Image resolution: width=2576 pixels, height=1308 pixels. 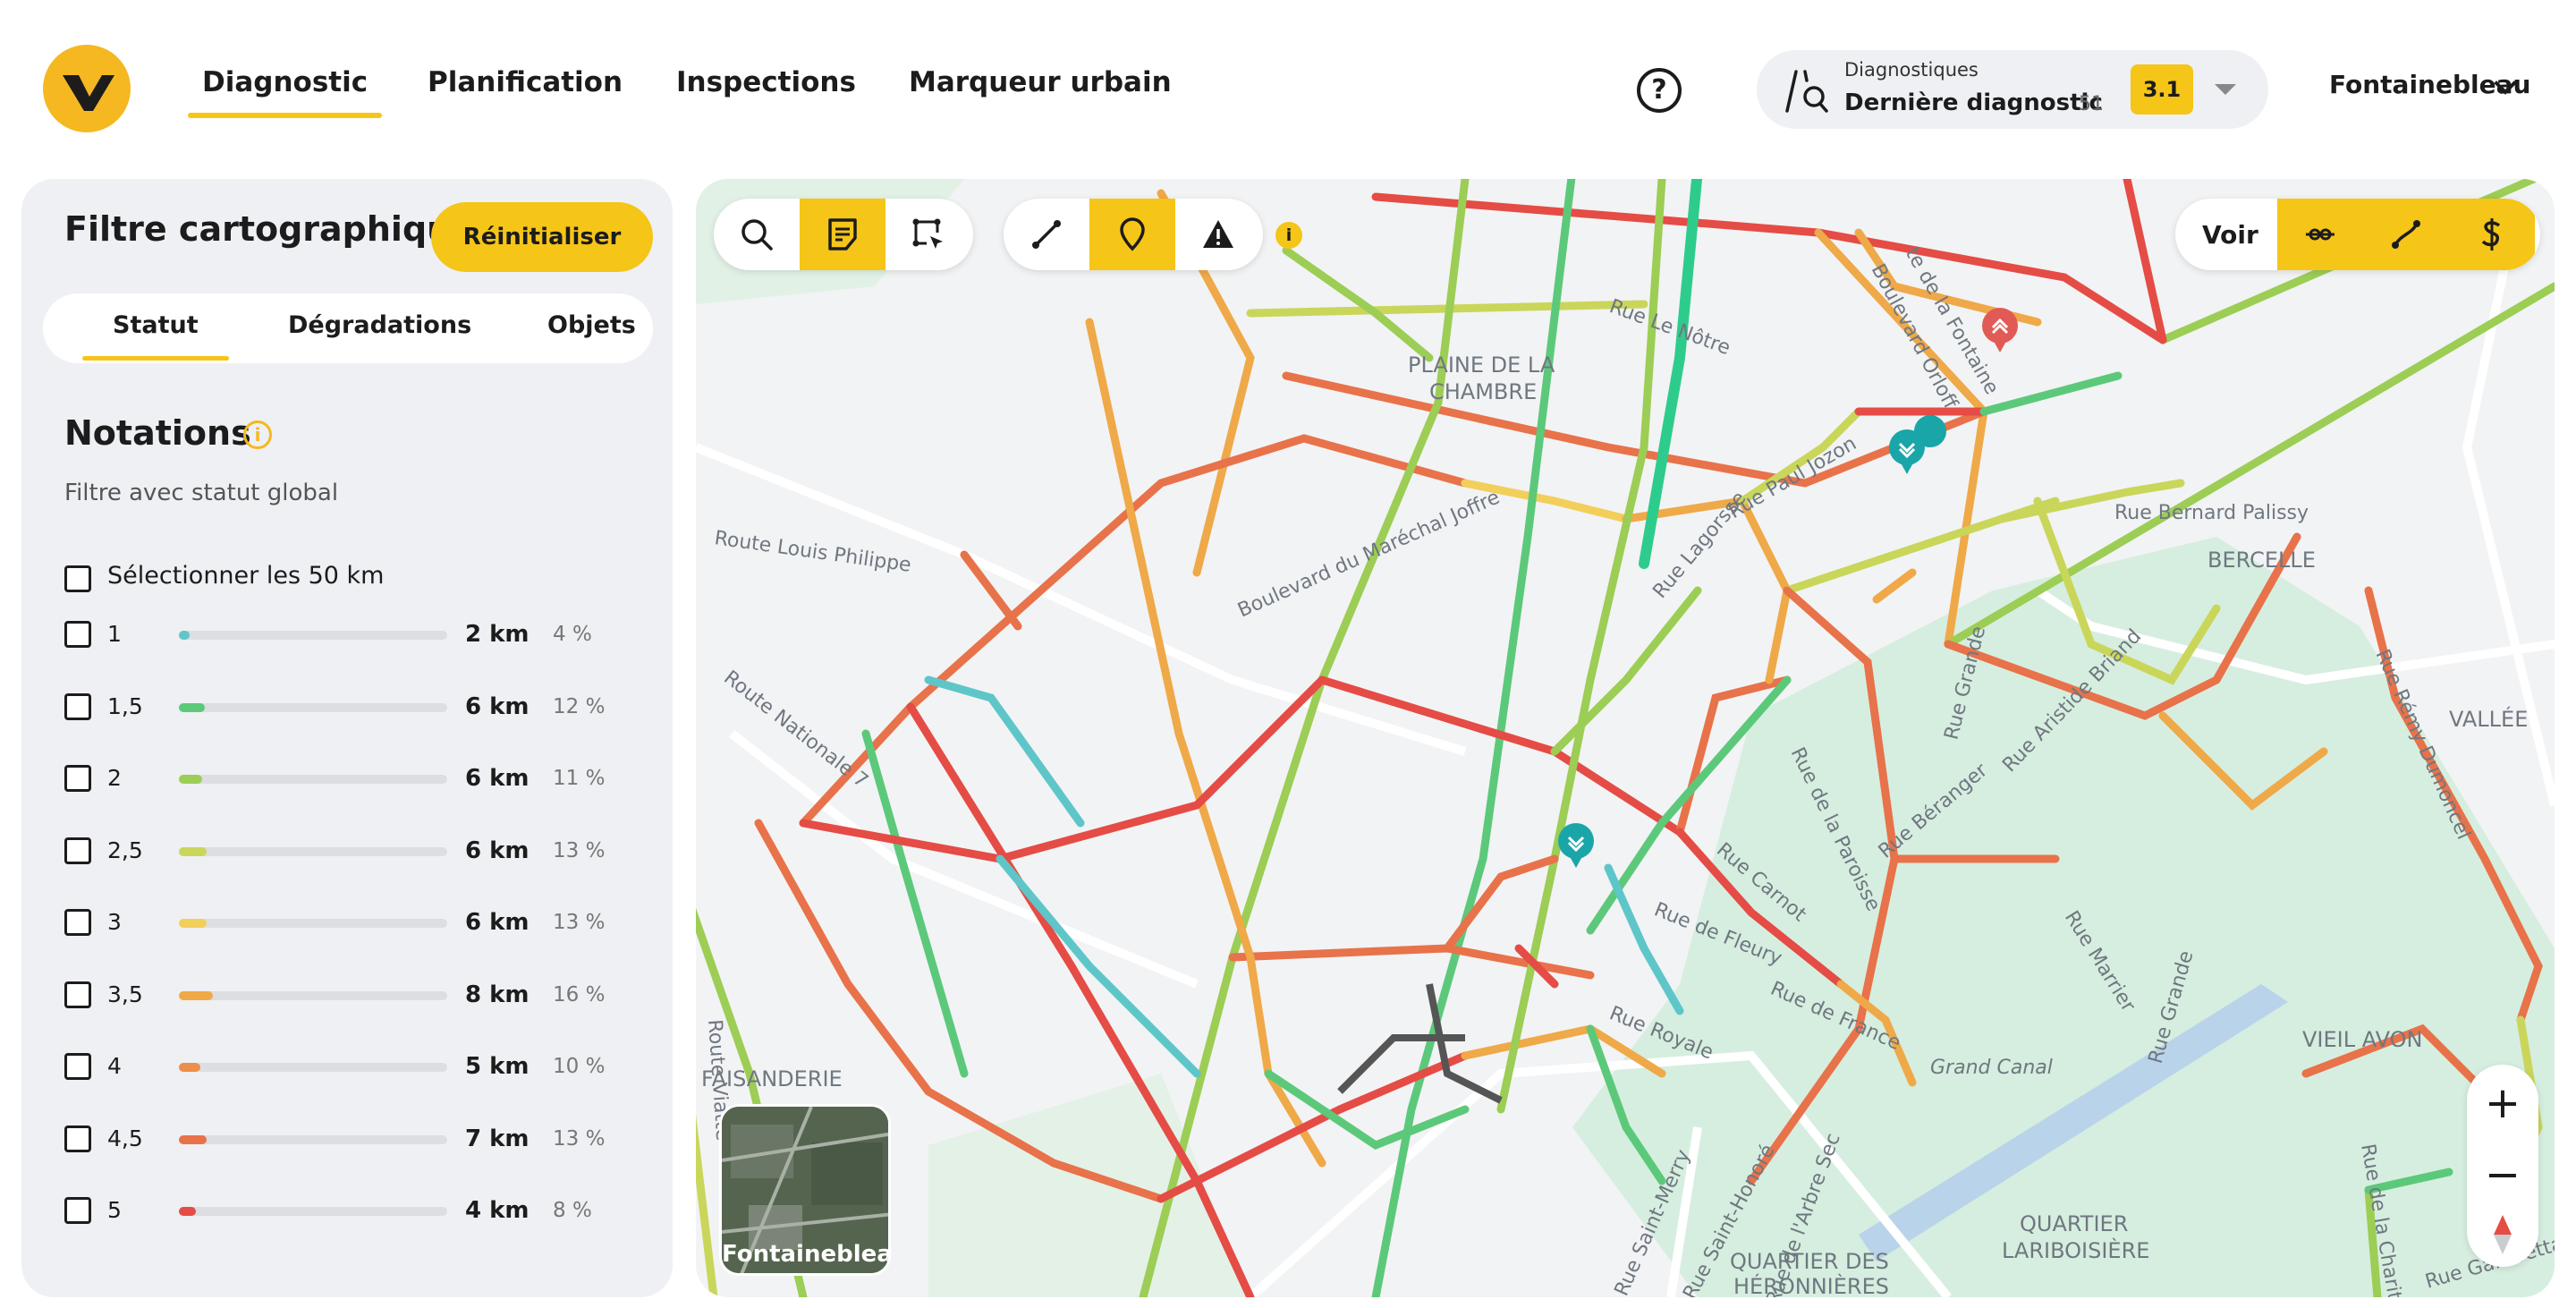 What do you see at coordinates (579, 706) in the screenshot?
I see `rating-percent: 12 %` at bounding box center [579, 706].